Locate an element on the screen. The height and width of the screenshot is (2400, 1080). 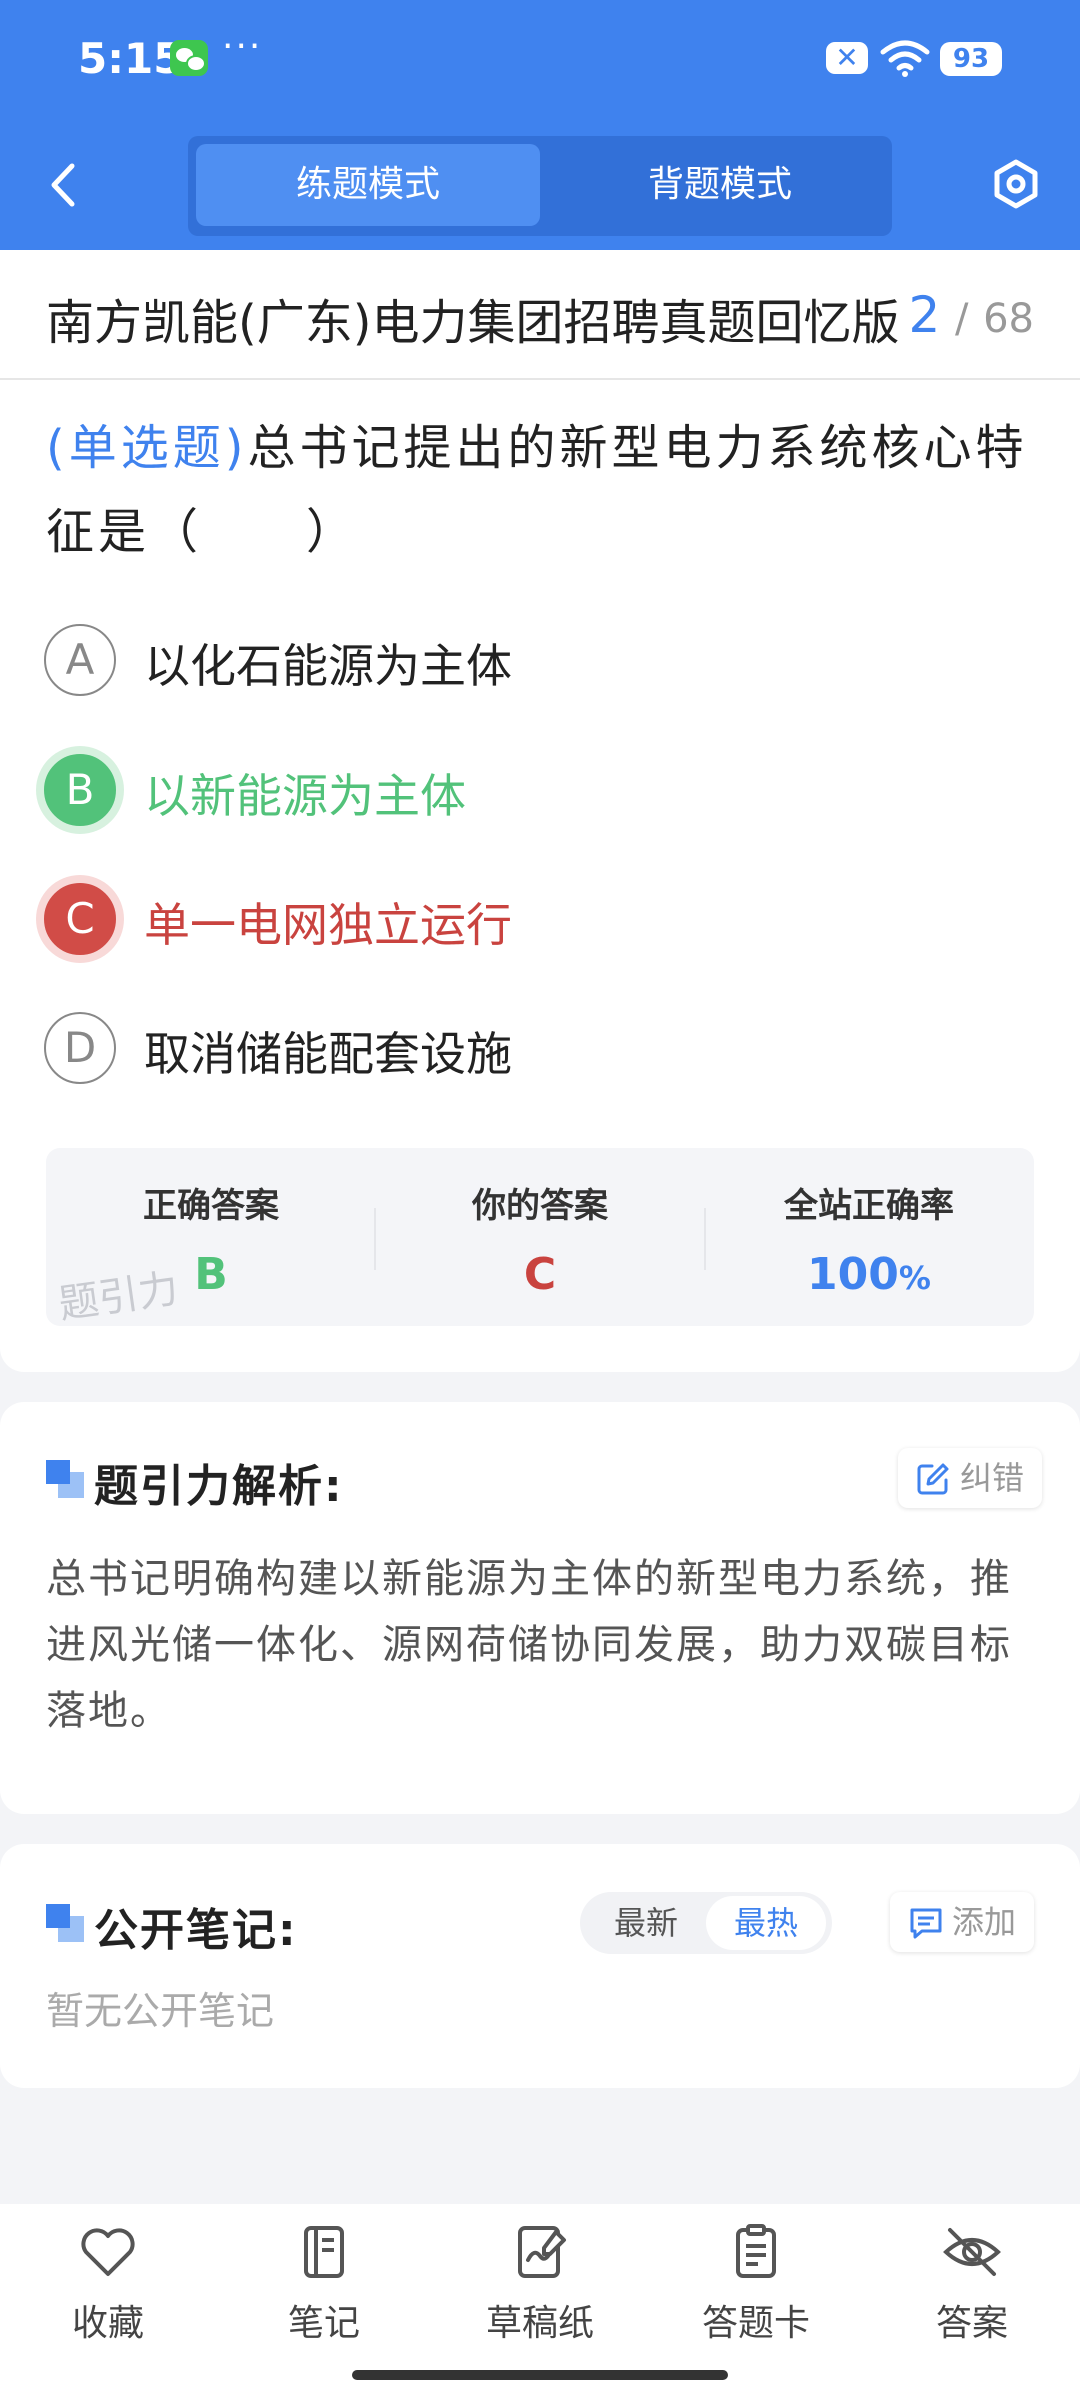
your-answer-column: 你的答案 C is located at coordinates (540, 1239).